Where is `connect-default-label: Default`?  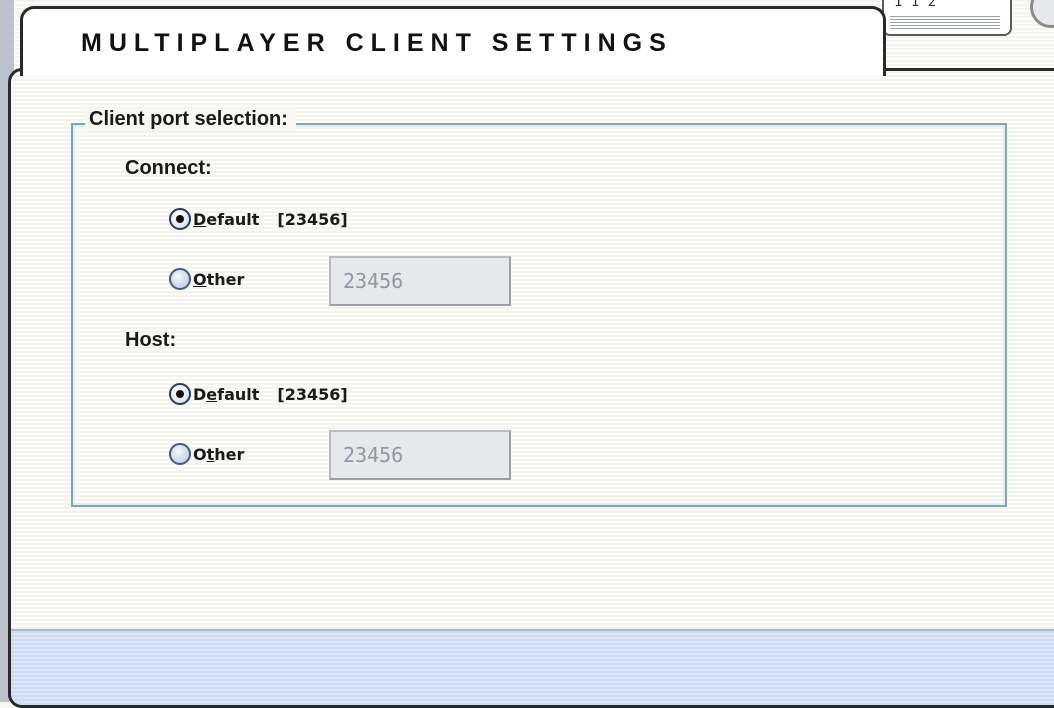
connect-default-label: Default is located at coordinates (226, 219).